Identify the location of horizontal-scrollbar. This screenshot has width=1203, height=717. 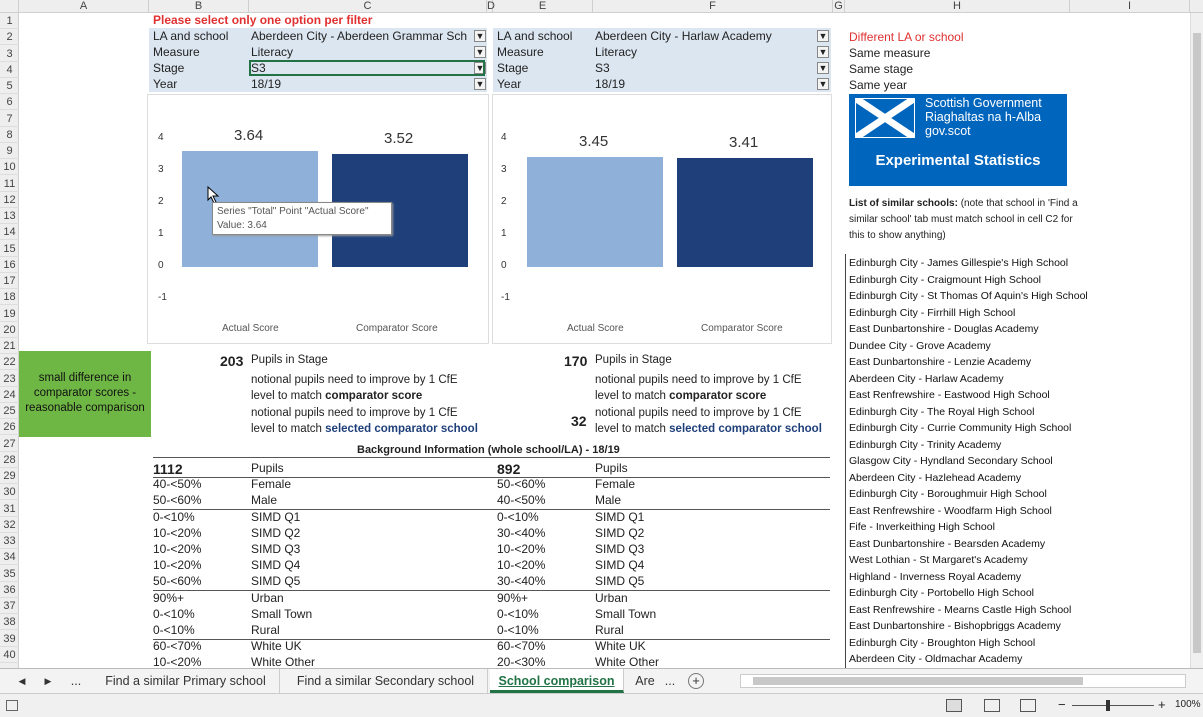
(963, 681).